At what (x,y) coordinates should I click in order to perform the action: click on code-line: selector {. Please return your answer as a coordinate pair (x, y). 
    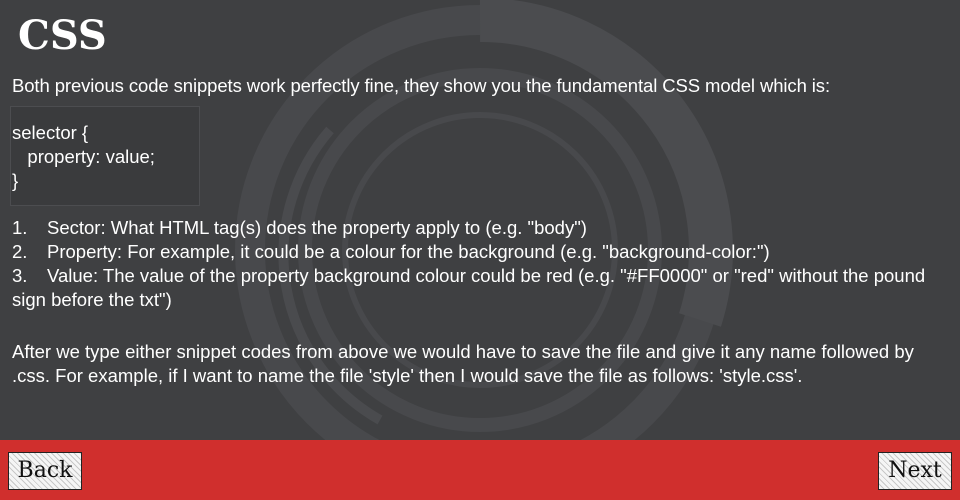
    Looking at the image, I should click on (50, 132).